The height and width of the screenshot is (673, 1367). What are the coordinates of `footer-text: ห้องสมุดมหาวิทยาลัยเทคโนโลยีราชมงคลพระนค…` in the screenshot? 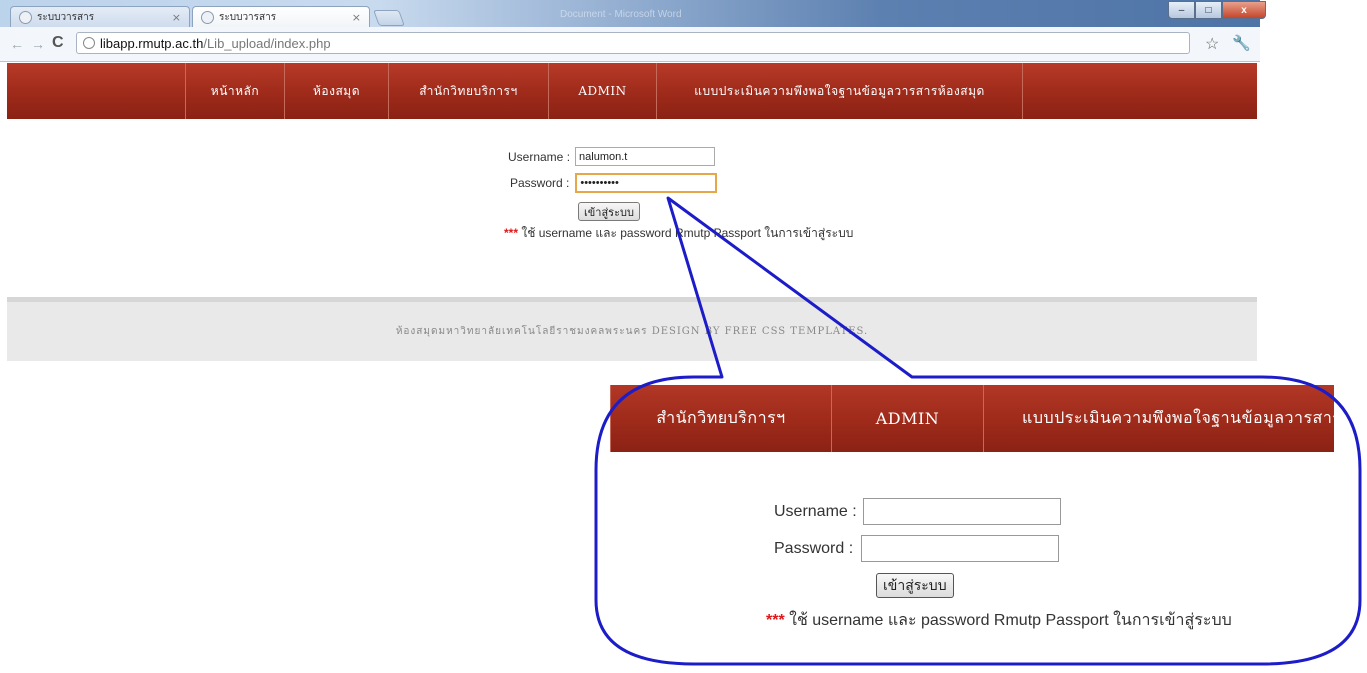 It's located at (632, 331).